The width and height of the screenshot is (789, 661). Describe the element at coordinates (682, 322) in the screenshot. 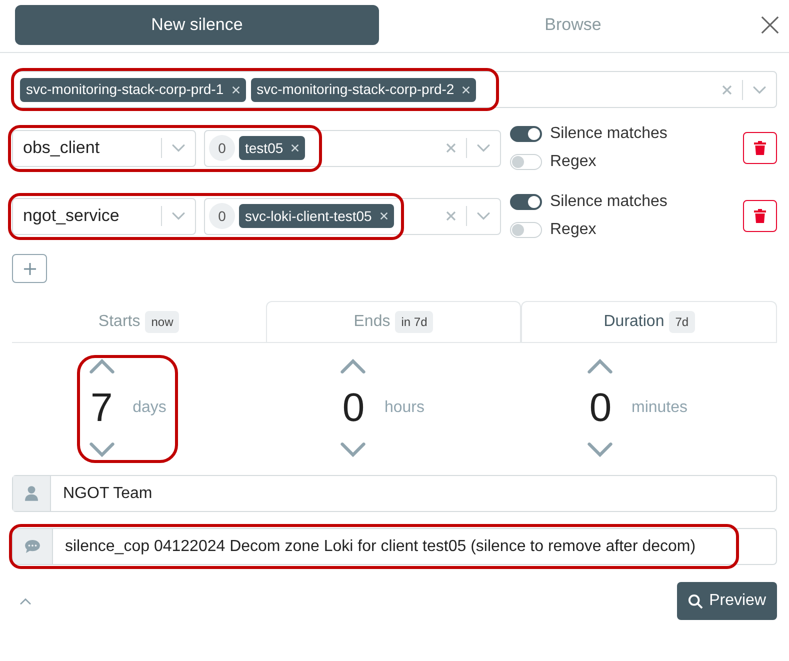

I see `tab-badge: 7d` at that location.